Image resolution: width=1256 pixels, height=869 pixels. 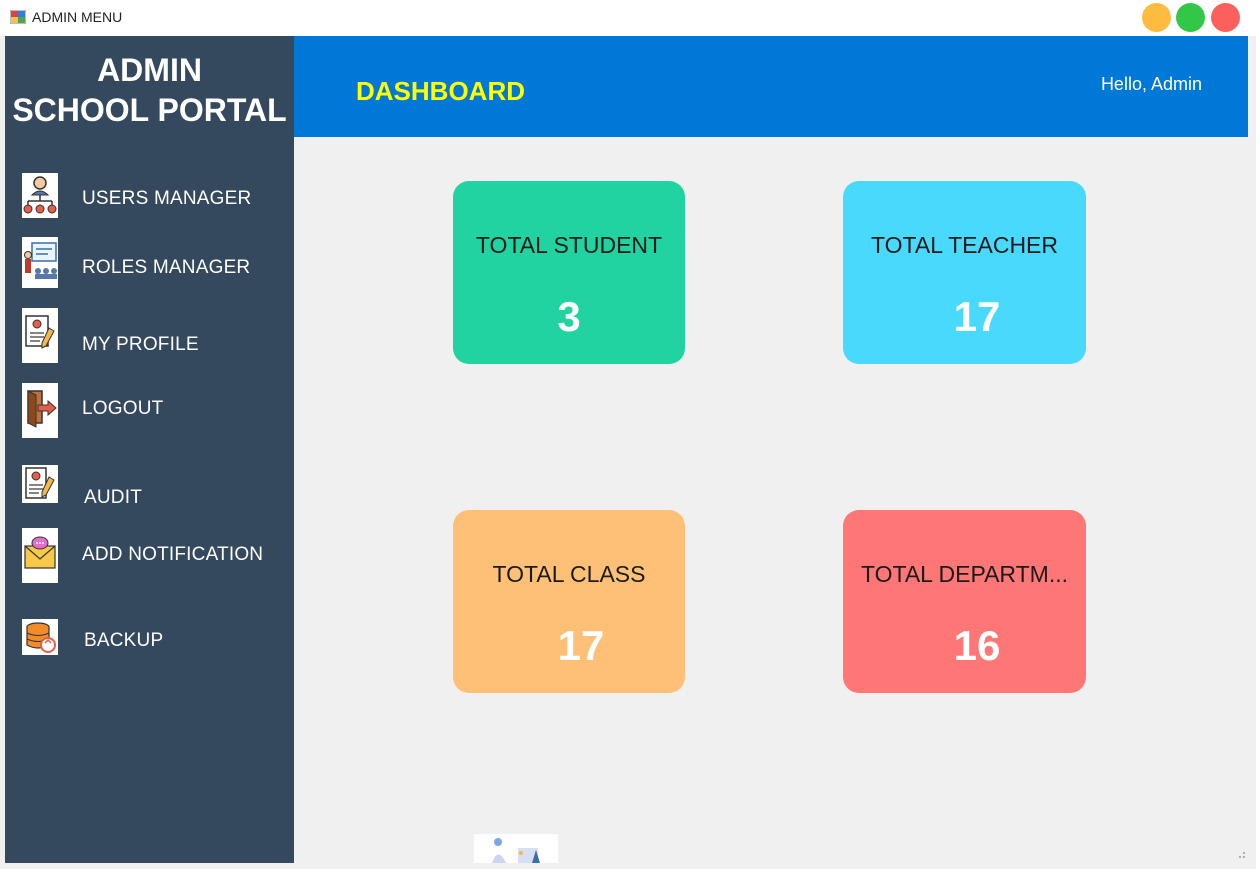 I want to click on sidebar-item-label: ROLES MANAGER, so click(x=166, y=267).